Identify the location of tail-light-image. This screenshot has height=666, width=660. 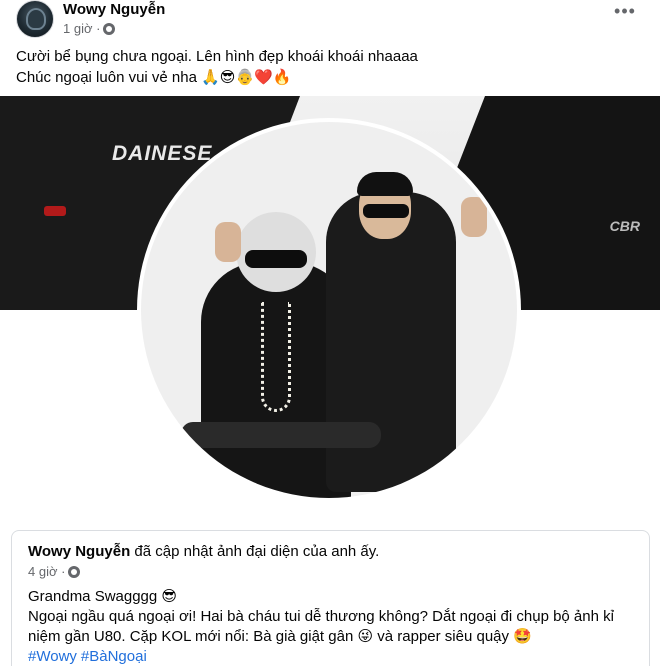
(55, 211).